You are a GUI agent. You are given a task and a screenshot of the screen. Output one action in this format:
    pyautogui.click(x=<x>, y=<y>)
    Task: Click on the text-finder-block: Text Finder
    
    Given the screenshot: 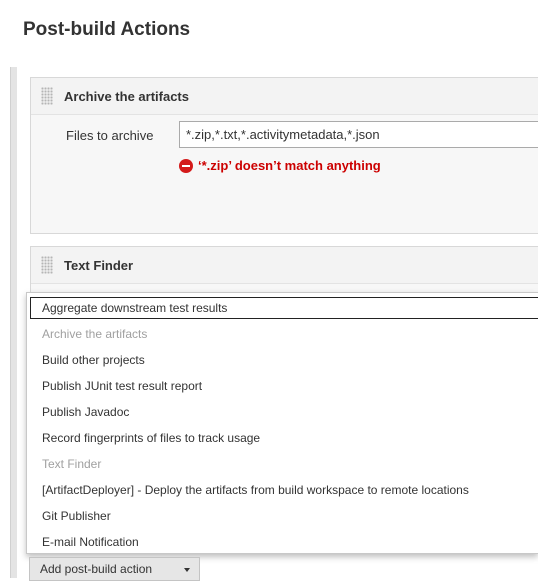 What is the action you would take?
    pyautogui.click(x=284, y=271)
    